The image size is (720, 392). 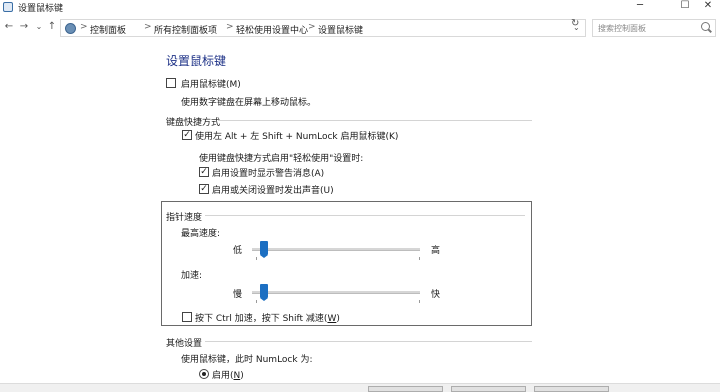 I want to click on minimize-button: ─, so click(x=640, y=7).